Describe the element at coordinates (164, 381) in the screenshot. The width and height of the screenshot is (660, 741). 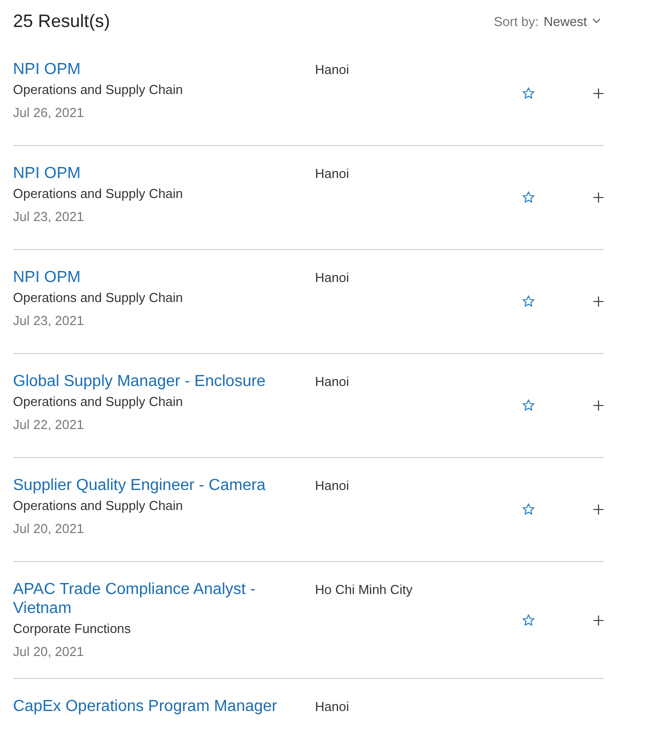
I see `job-title-link: Global Supply Manager - Enclosure` at that location.